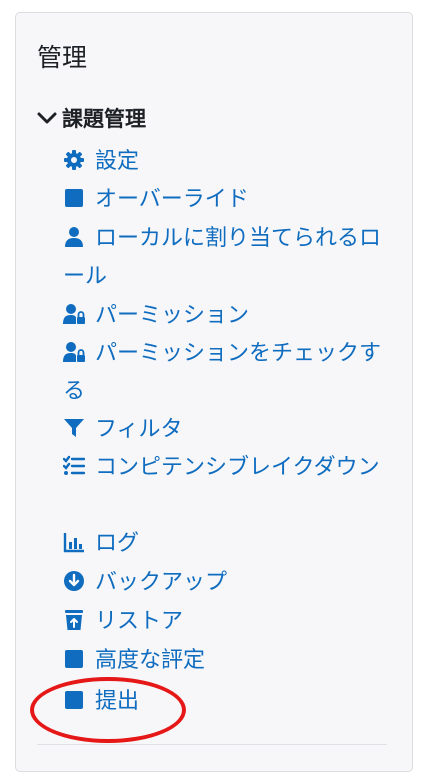 Image resolution: width=422 pixels, height=772 pixels. What do you see at coordinates (228, 162) in the screenshot?
I see `menu-item-settings: 設定` at bounding box center [228, 162].